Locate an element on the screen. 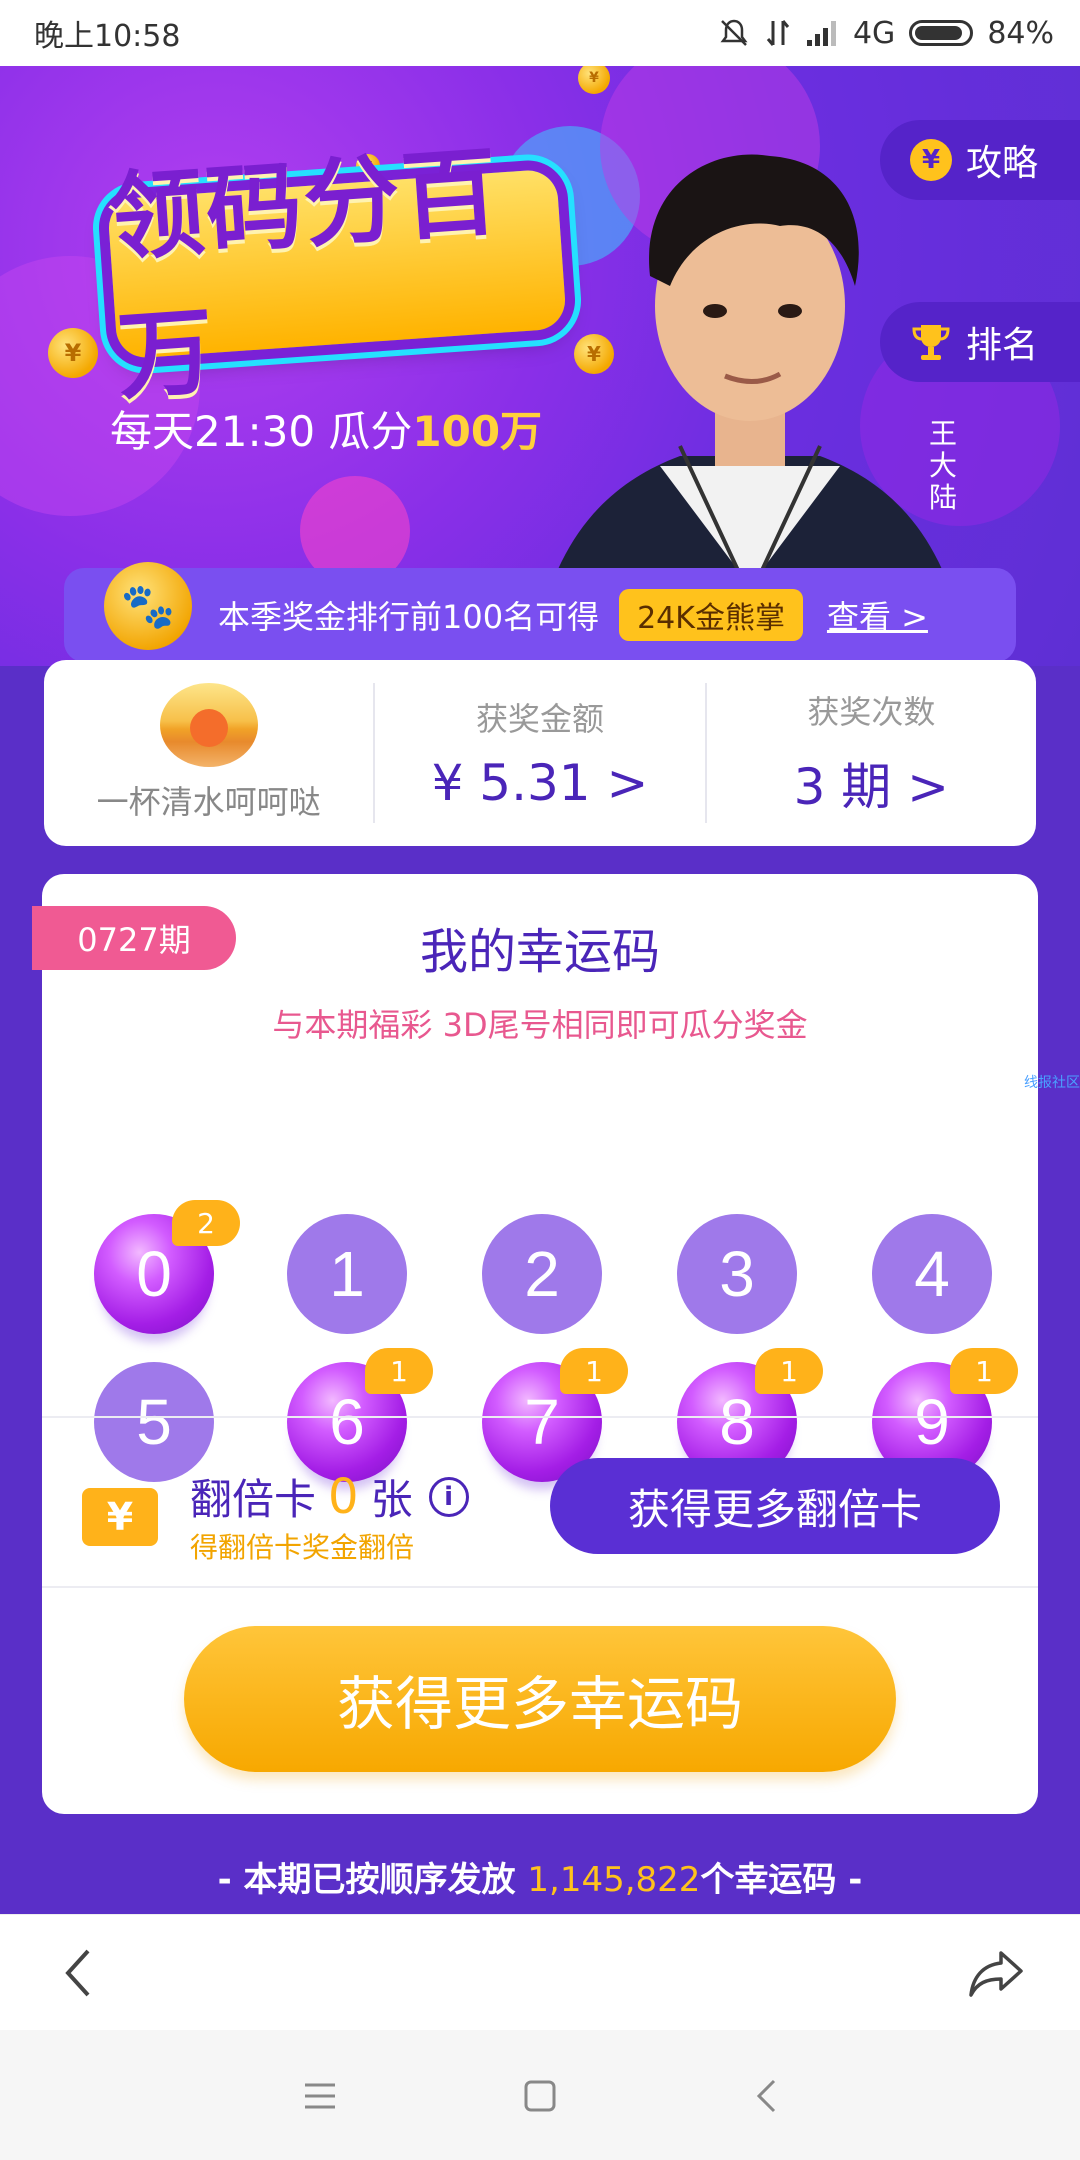  avatar is located at coordinates (208, 725).